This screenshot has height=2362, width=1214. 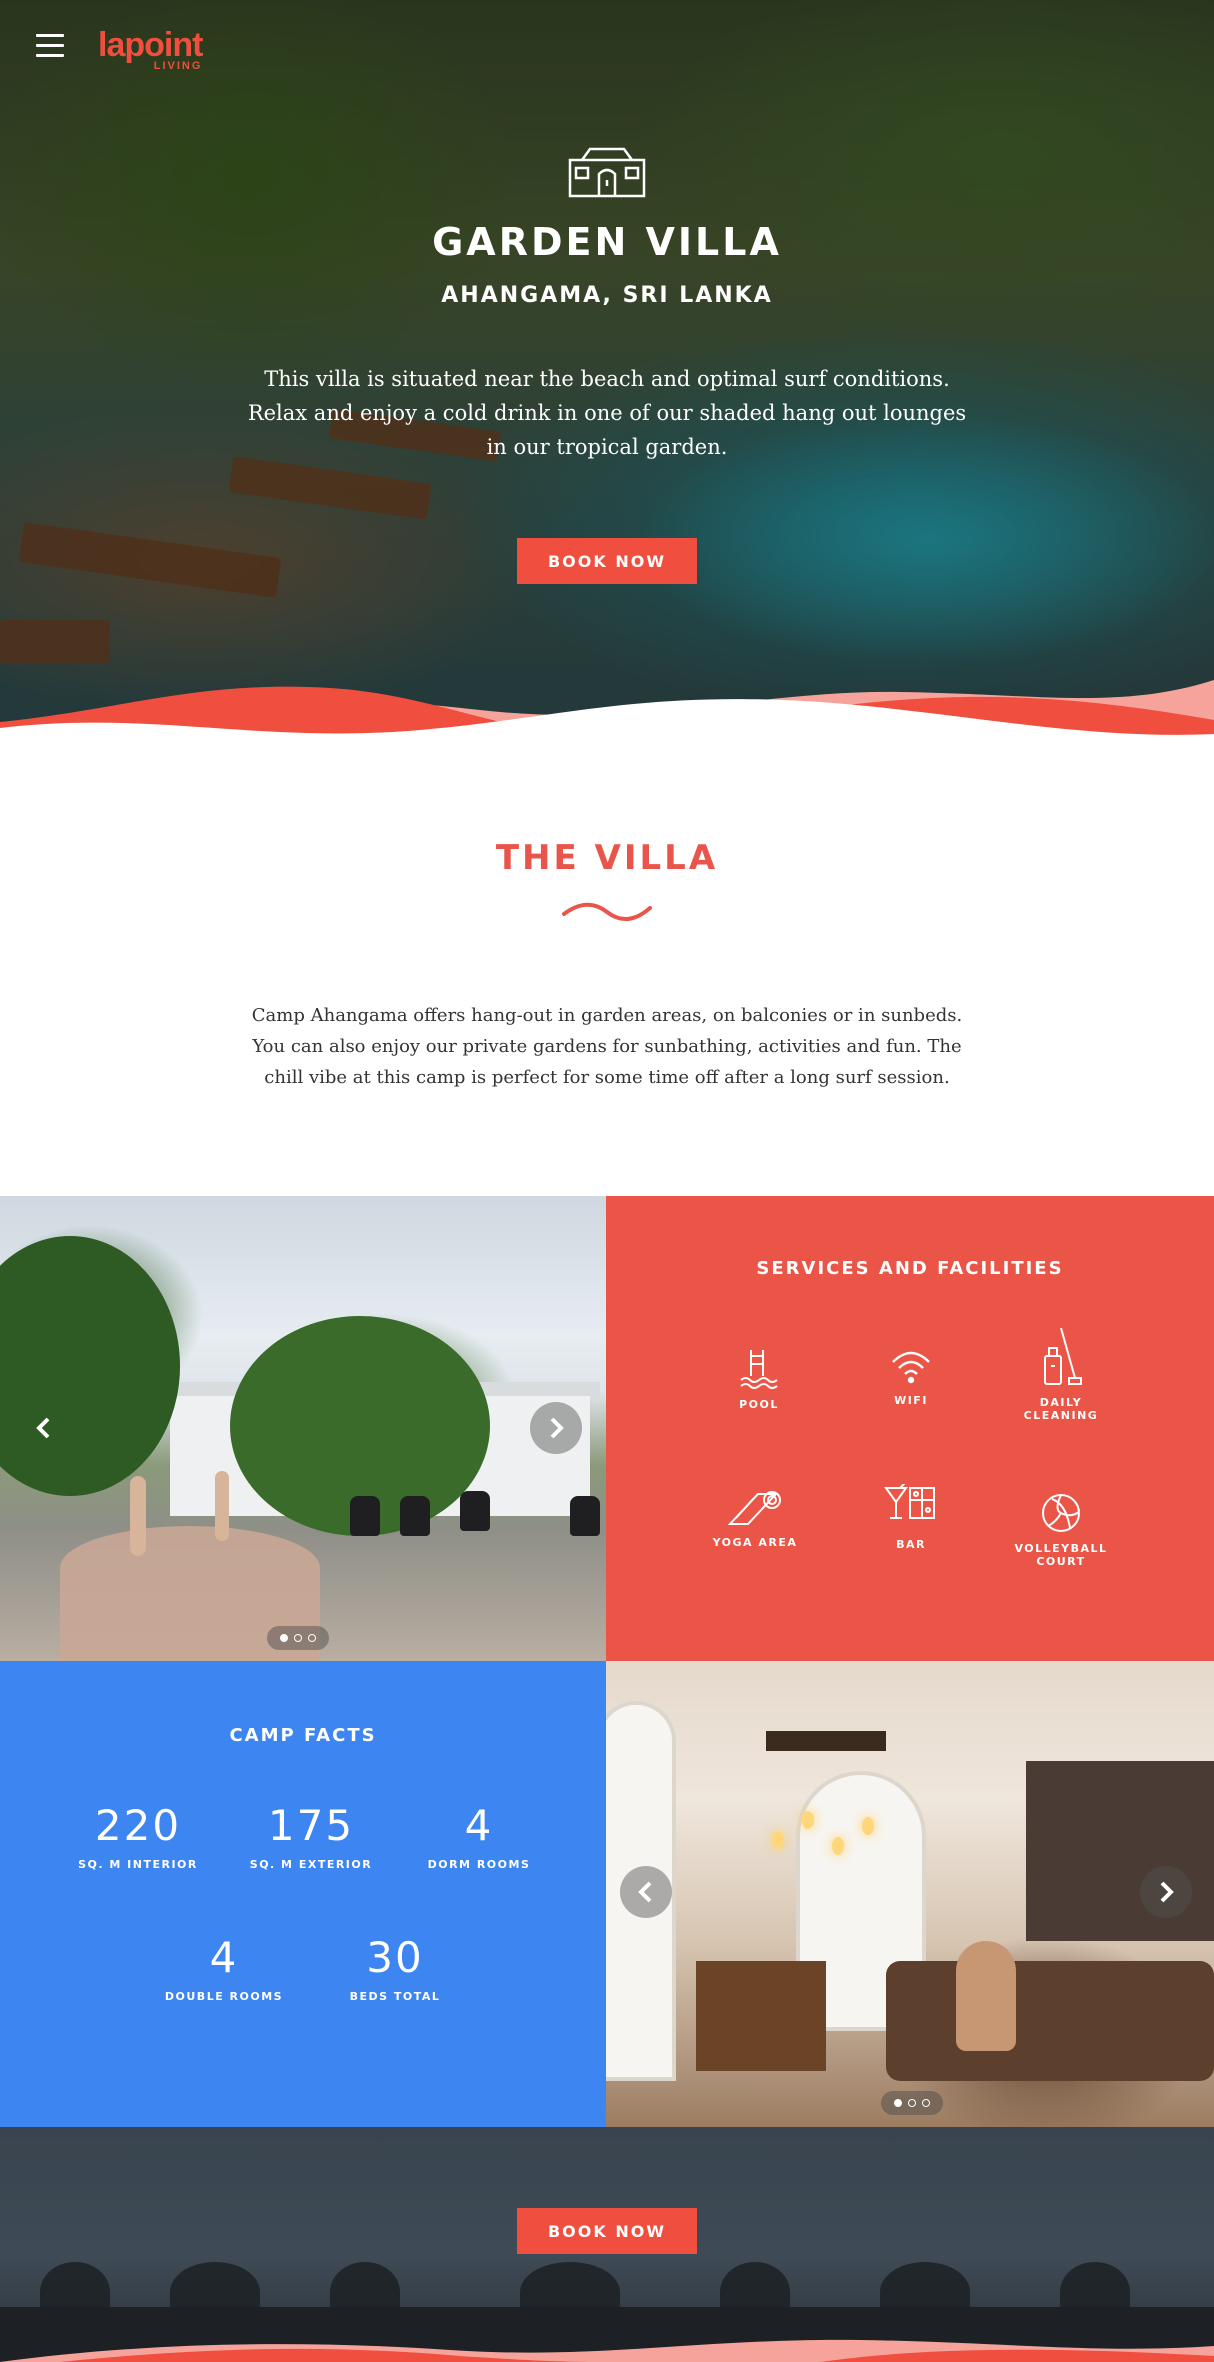 What do you see at coordinates (607, 715) in the screenshot?
I see `hero-wave` at bounding box center [607, 715].